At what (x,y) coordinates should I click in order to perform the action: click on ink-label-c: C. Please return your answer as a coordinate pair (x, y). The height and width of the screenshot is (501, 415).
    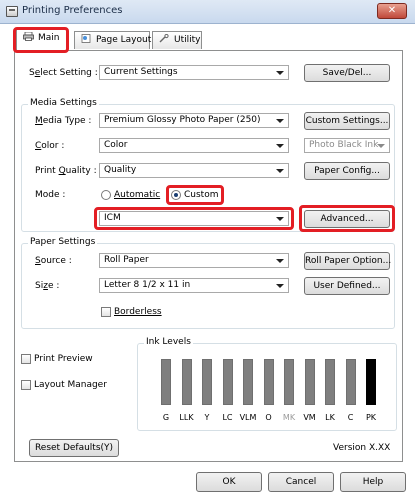
    Looking at the image, I should click on (350, 417).